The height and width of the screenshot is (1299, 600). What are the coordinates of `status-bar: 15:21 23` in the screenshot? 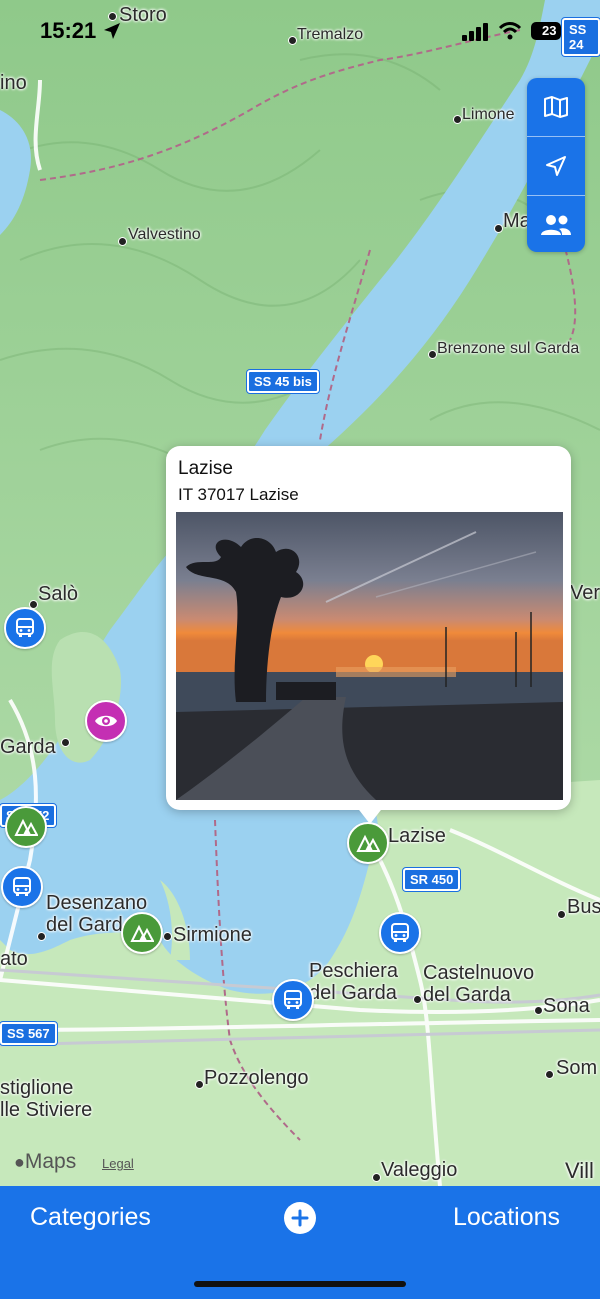 It's located at (300, 30).